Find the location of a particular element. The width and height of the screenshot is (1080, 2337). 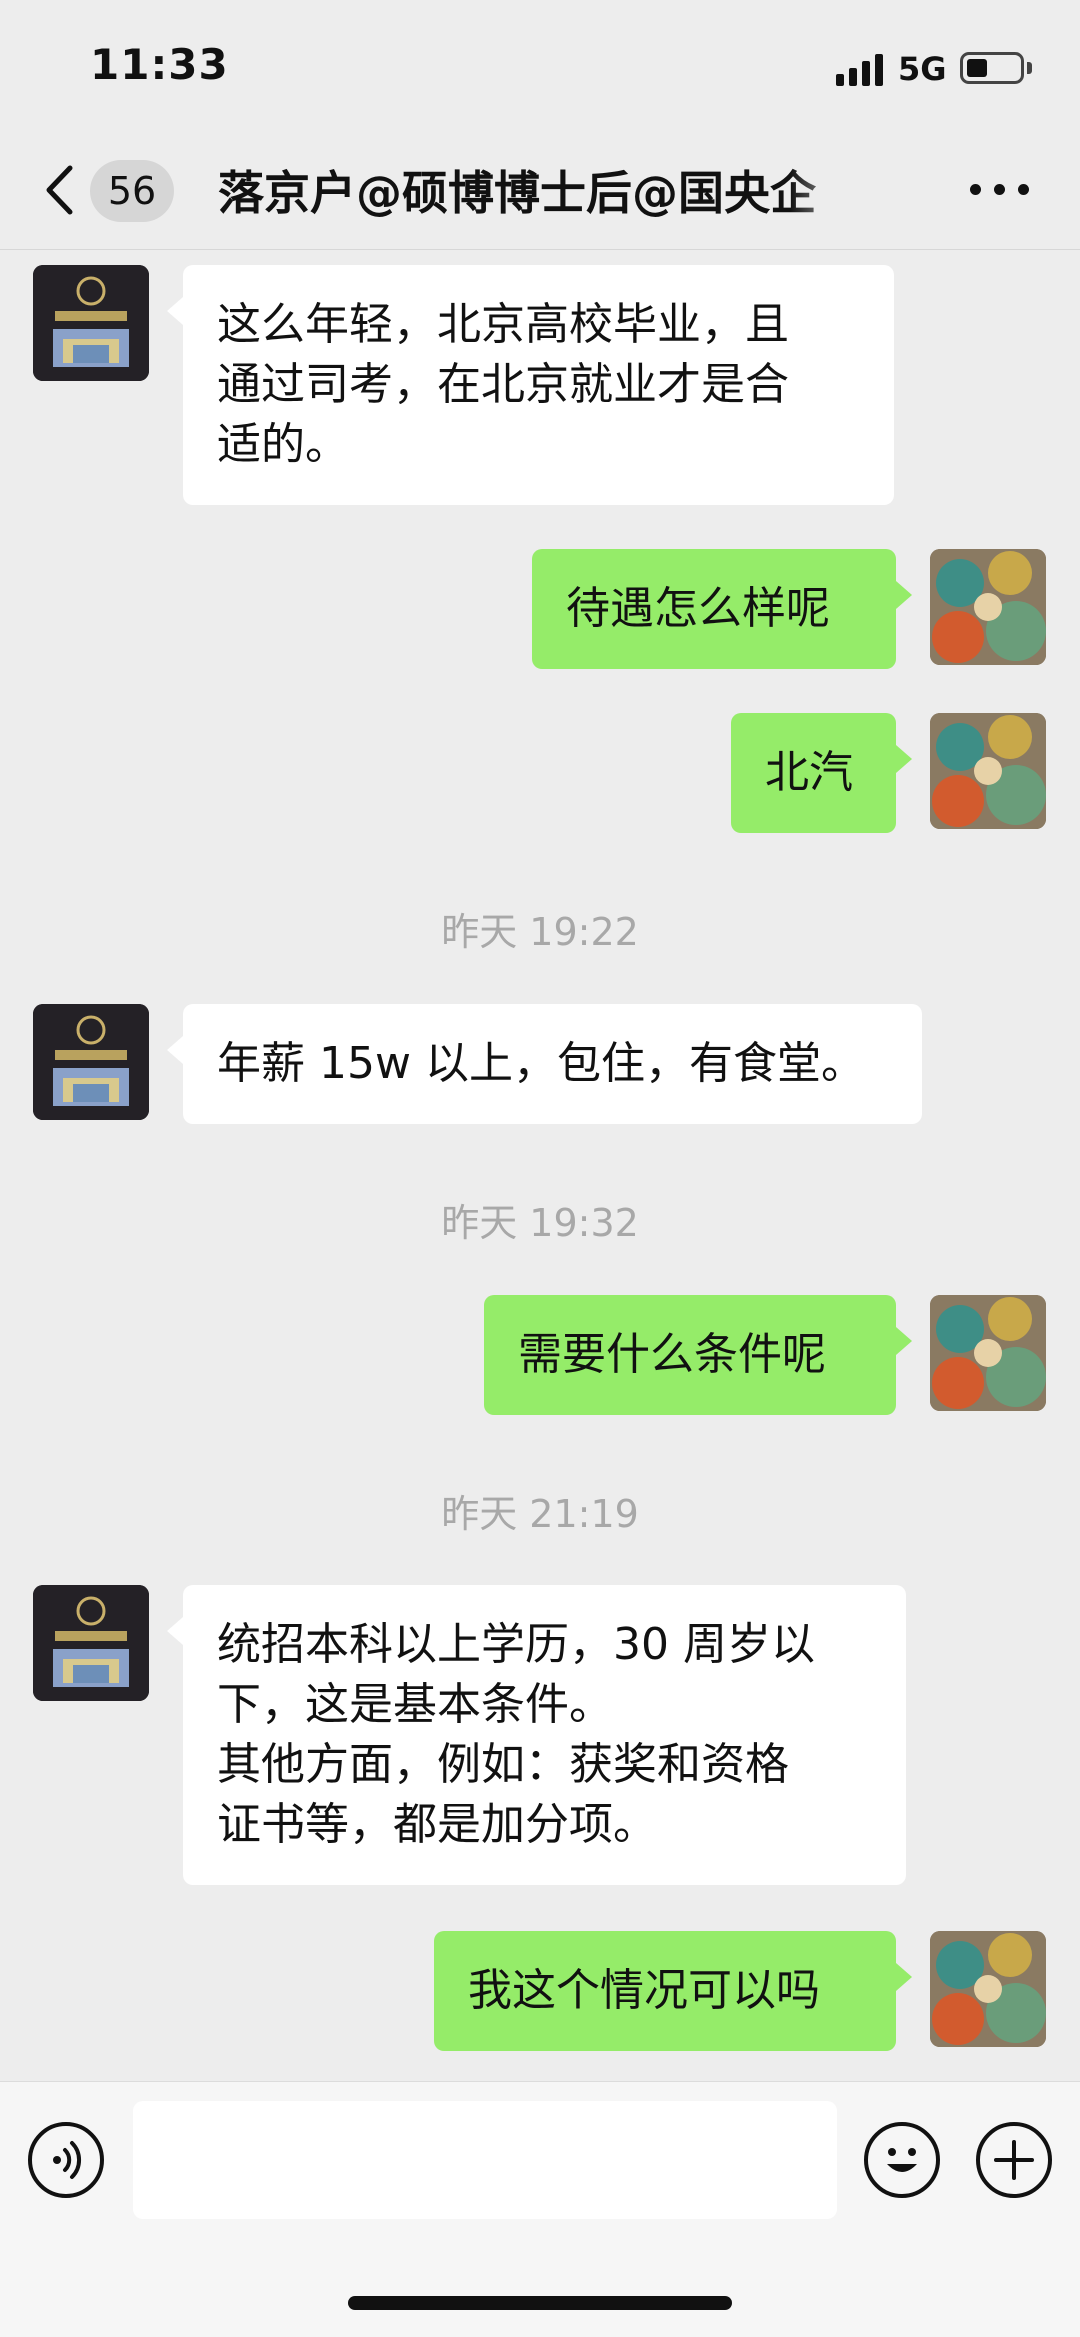

network-type: 5G is located at coordinates (922, 69).